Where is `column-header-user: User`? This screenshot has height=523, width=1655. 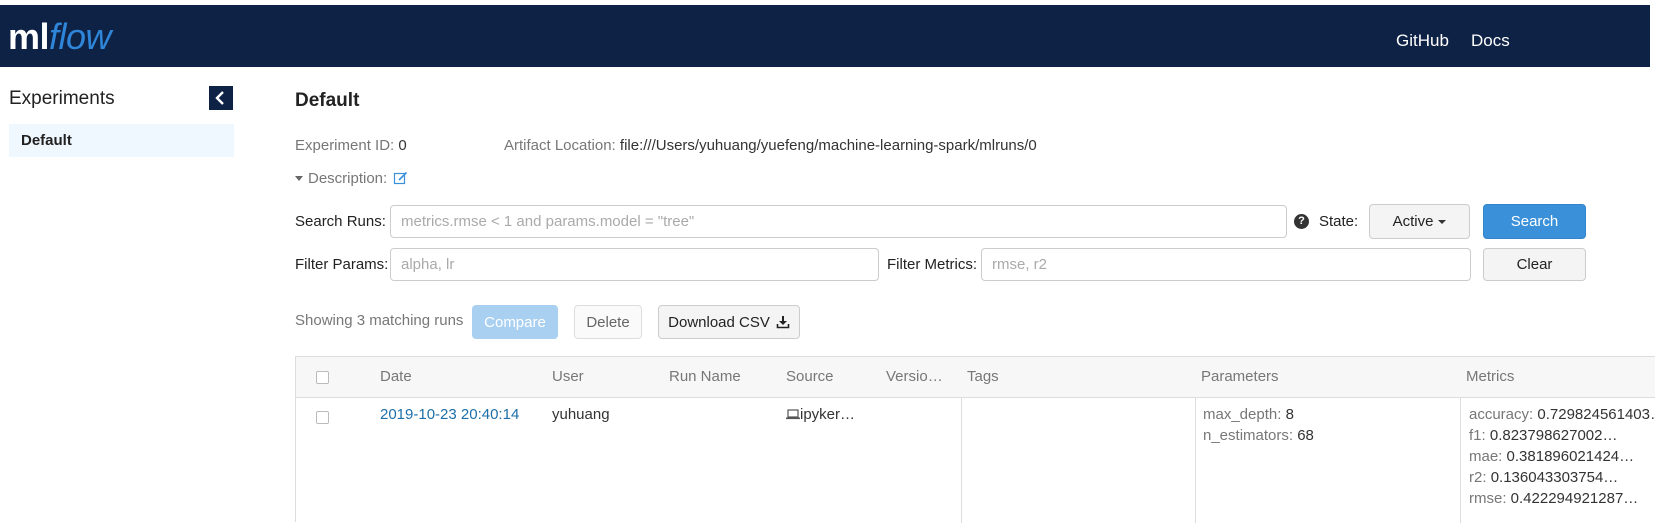 column-header-user: User is located at coordinates (568, 376).